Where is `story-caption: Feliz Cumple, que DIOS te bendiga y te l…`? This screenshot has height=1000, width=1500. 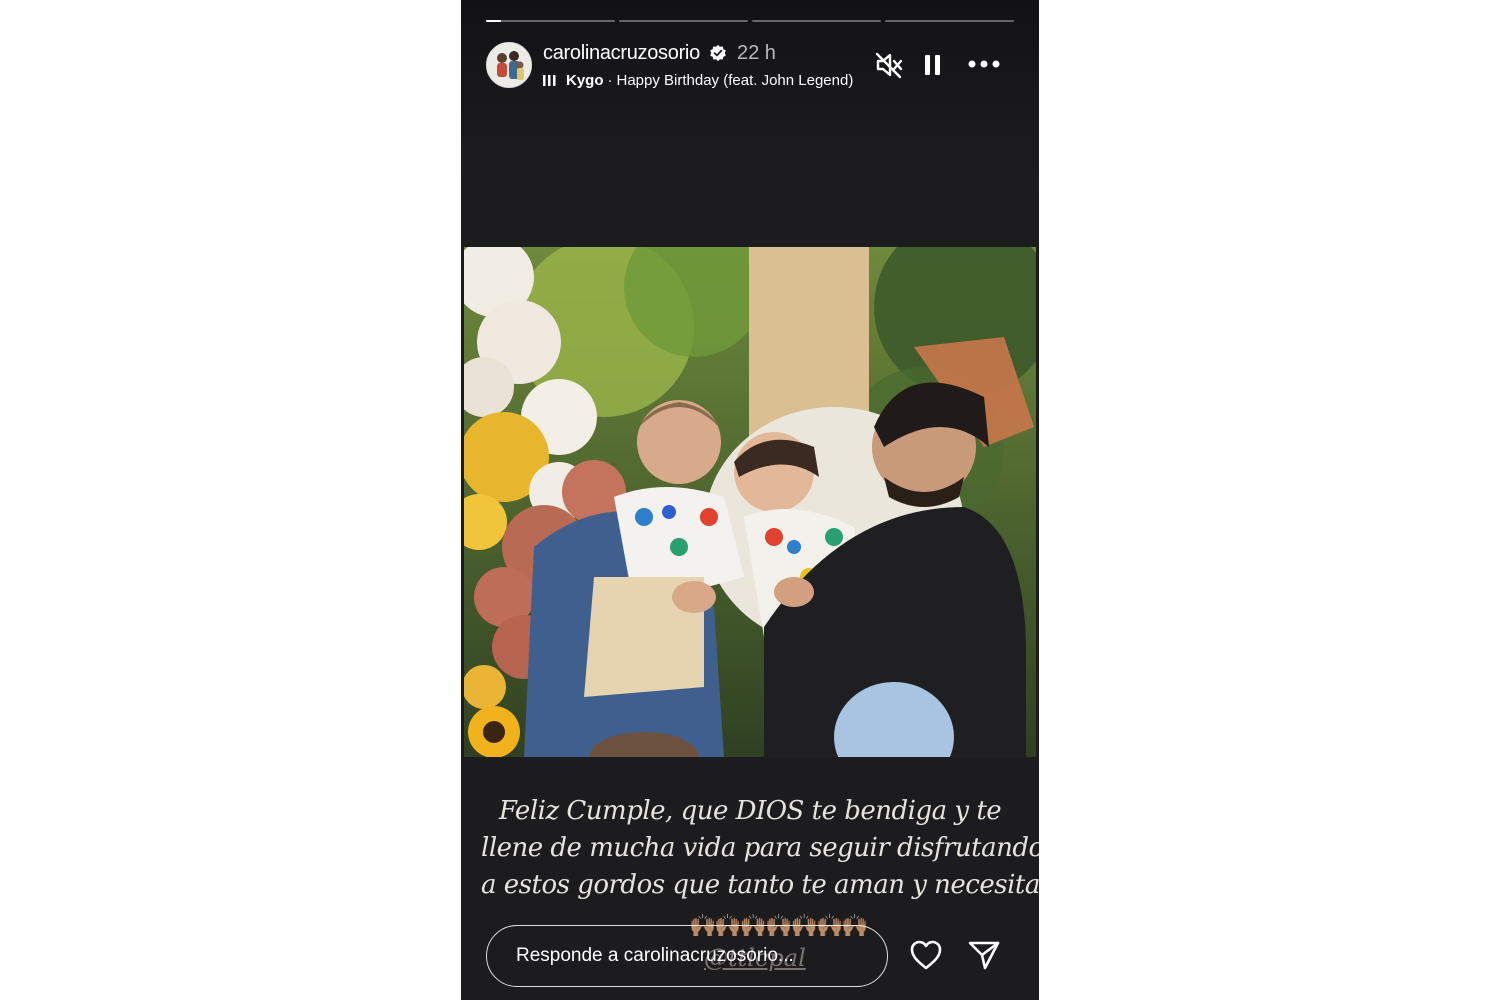
story-caption: Feliz Cumple, que DIOS te bendiga y te l… is located at coordinates (760, 848).